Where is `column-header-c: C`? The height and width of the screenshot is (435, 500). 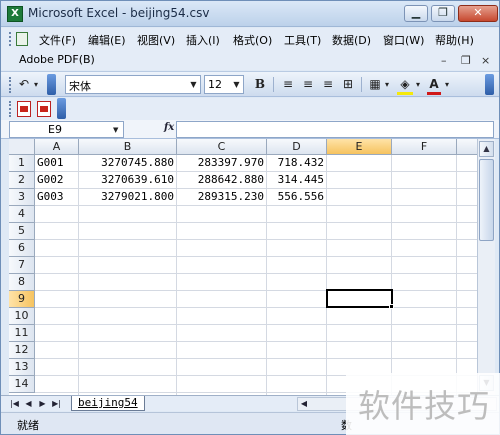
column-header-c: C is located at coordinates (222, 147).